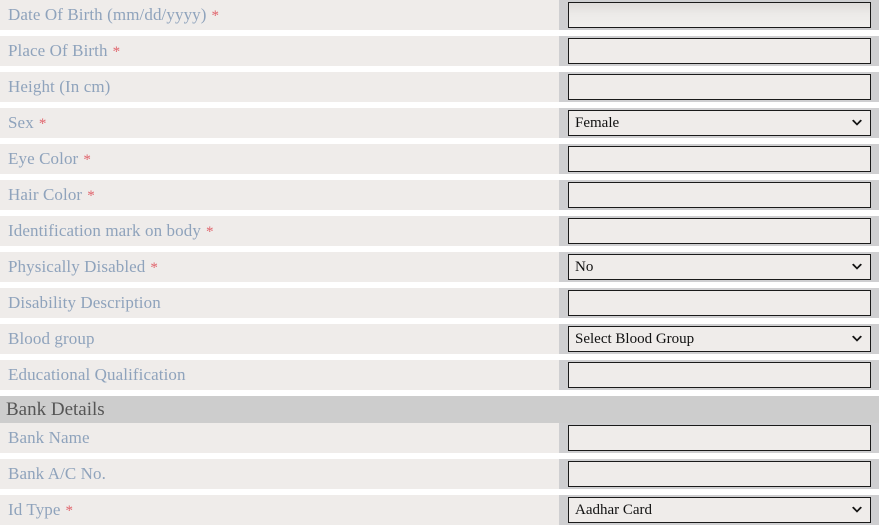  What do you see at coordinates (58, 50) in the screenshot?
I see `field-label-place-of-birth: Place Of Birth` at bounding box center [58, 50].